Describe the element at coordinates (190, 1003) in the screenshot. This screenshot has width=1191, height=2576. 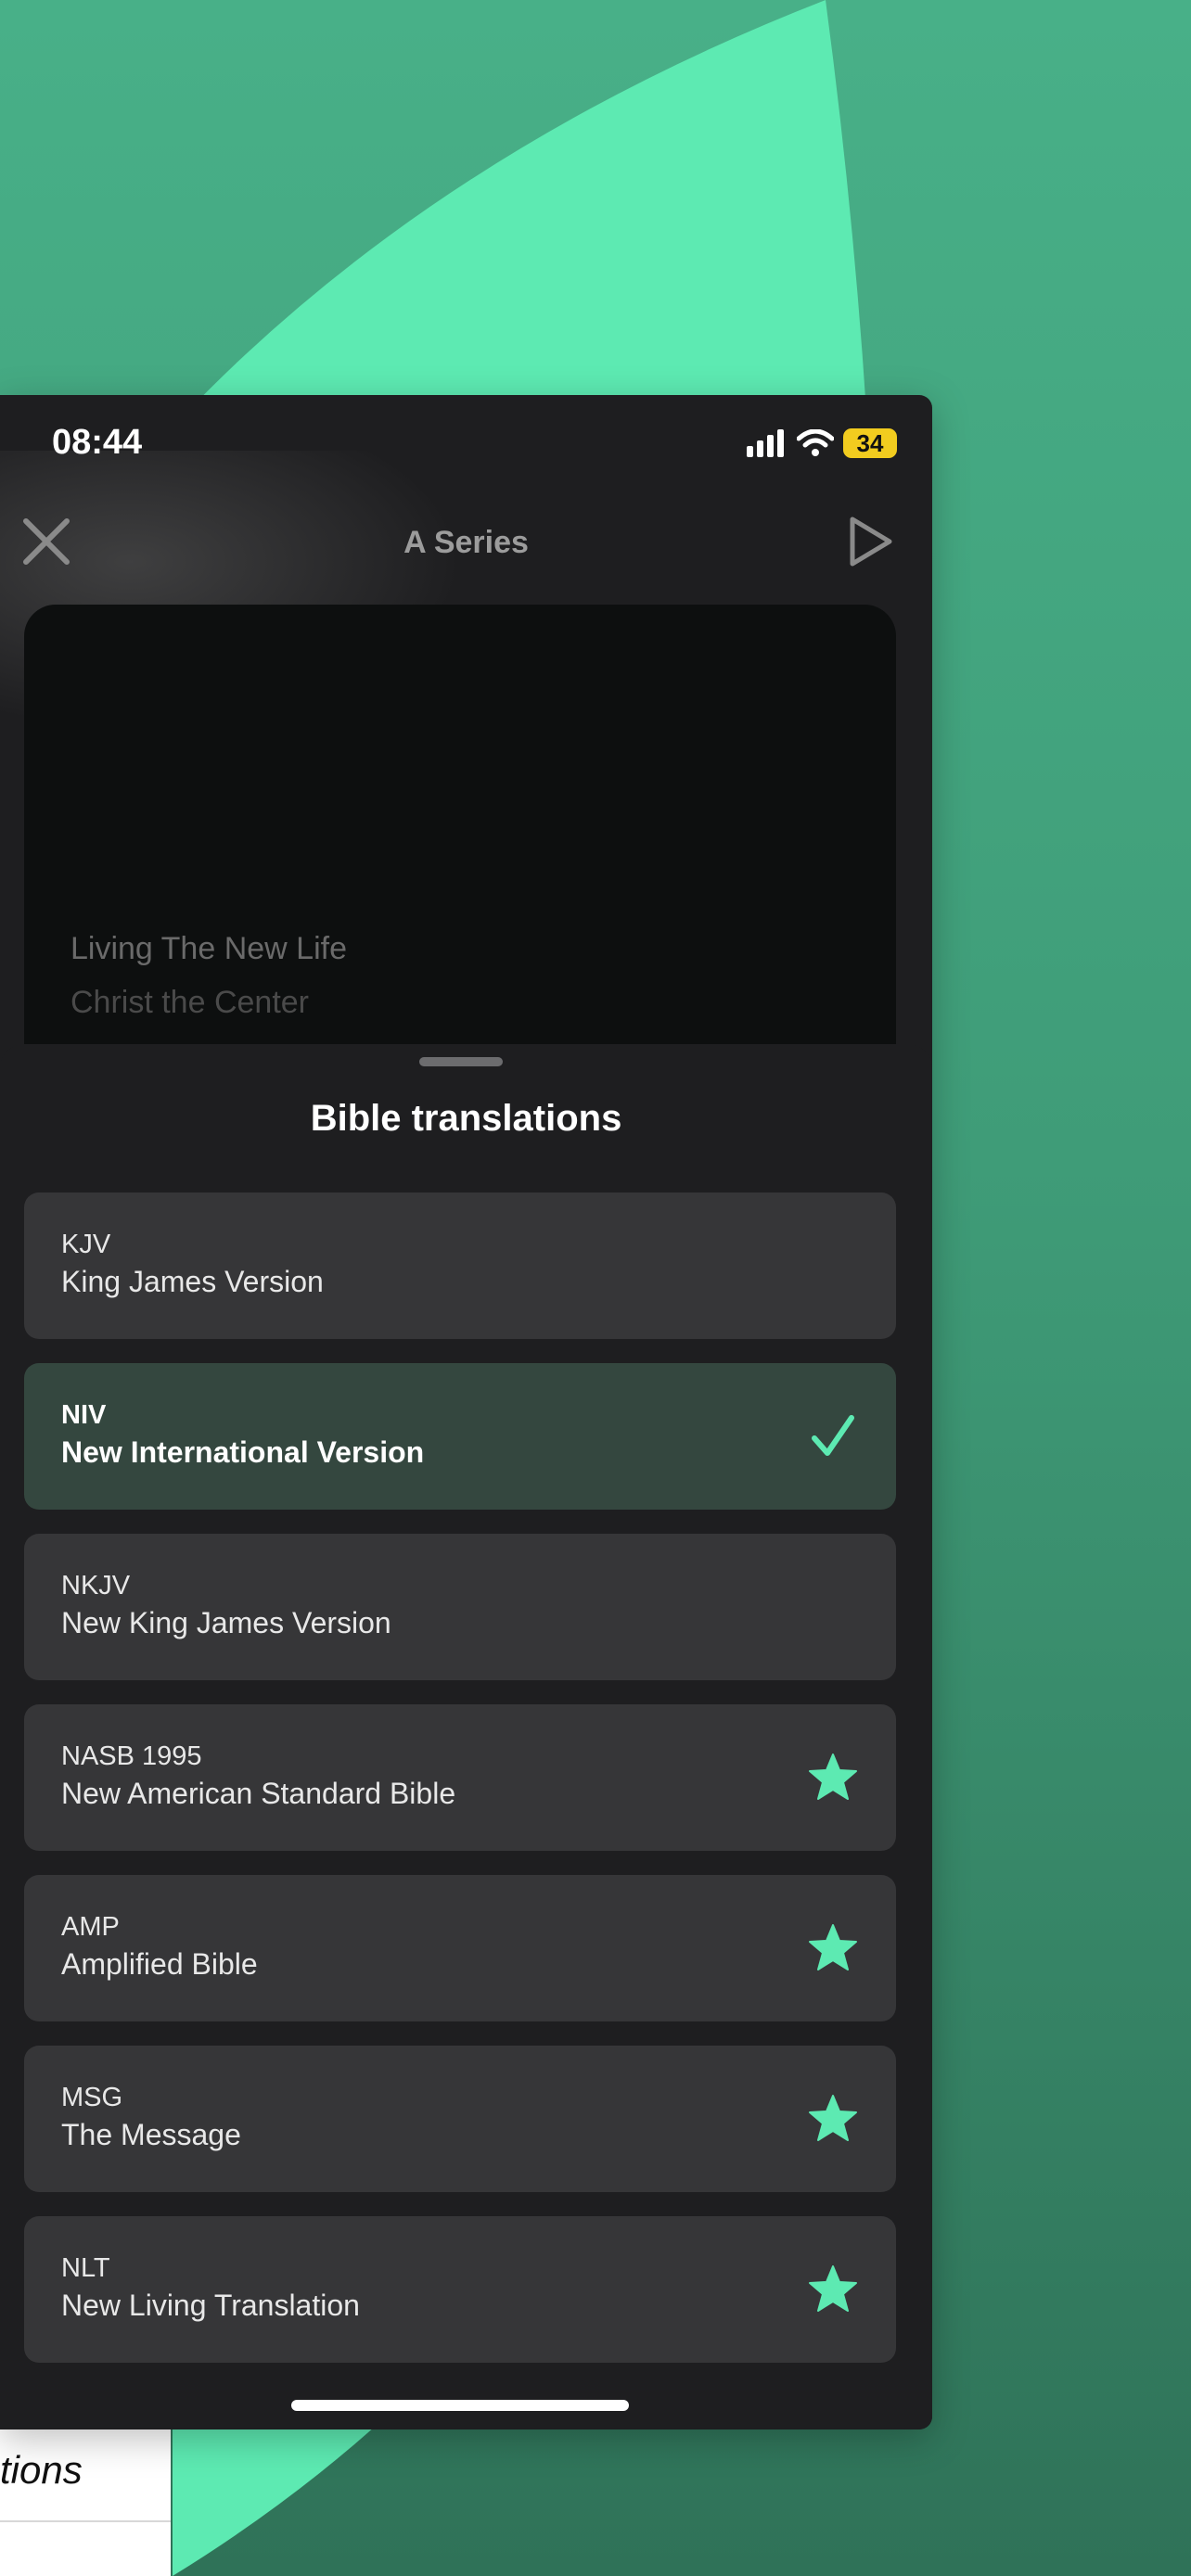
I see `video-subtitle: Christ the Center` at that location.